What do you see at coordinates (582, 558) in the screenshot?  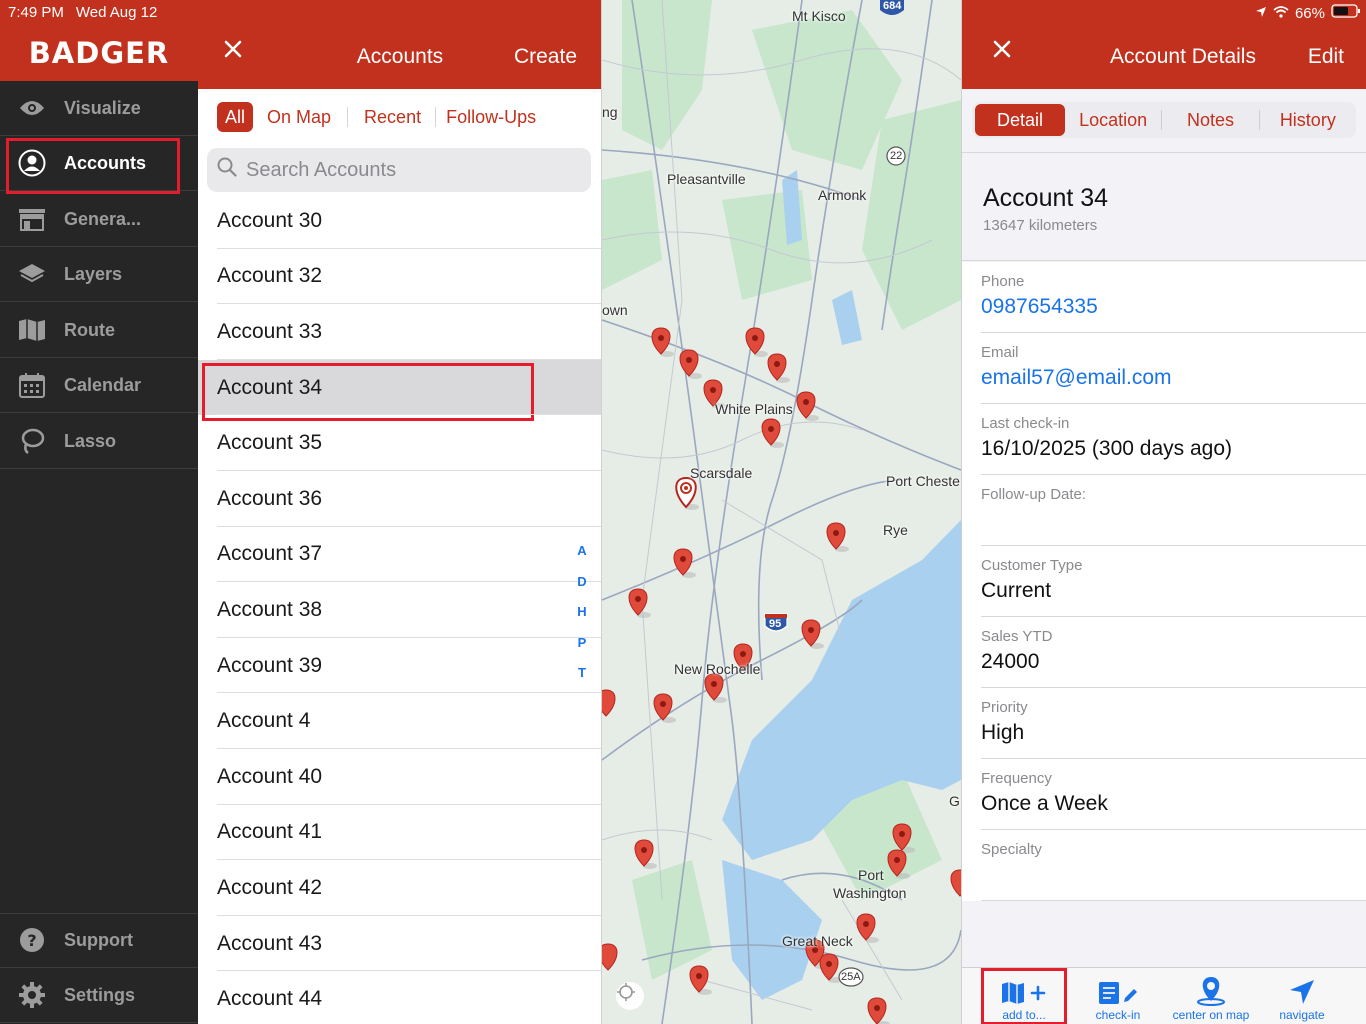 I see `index-letter: A` at bounding box center [582, 558].